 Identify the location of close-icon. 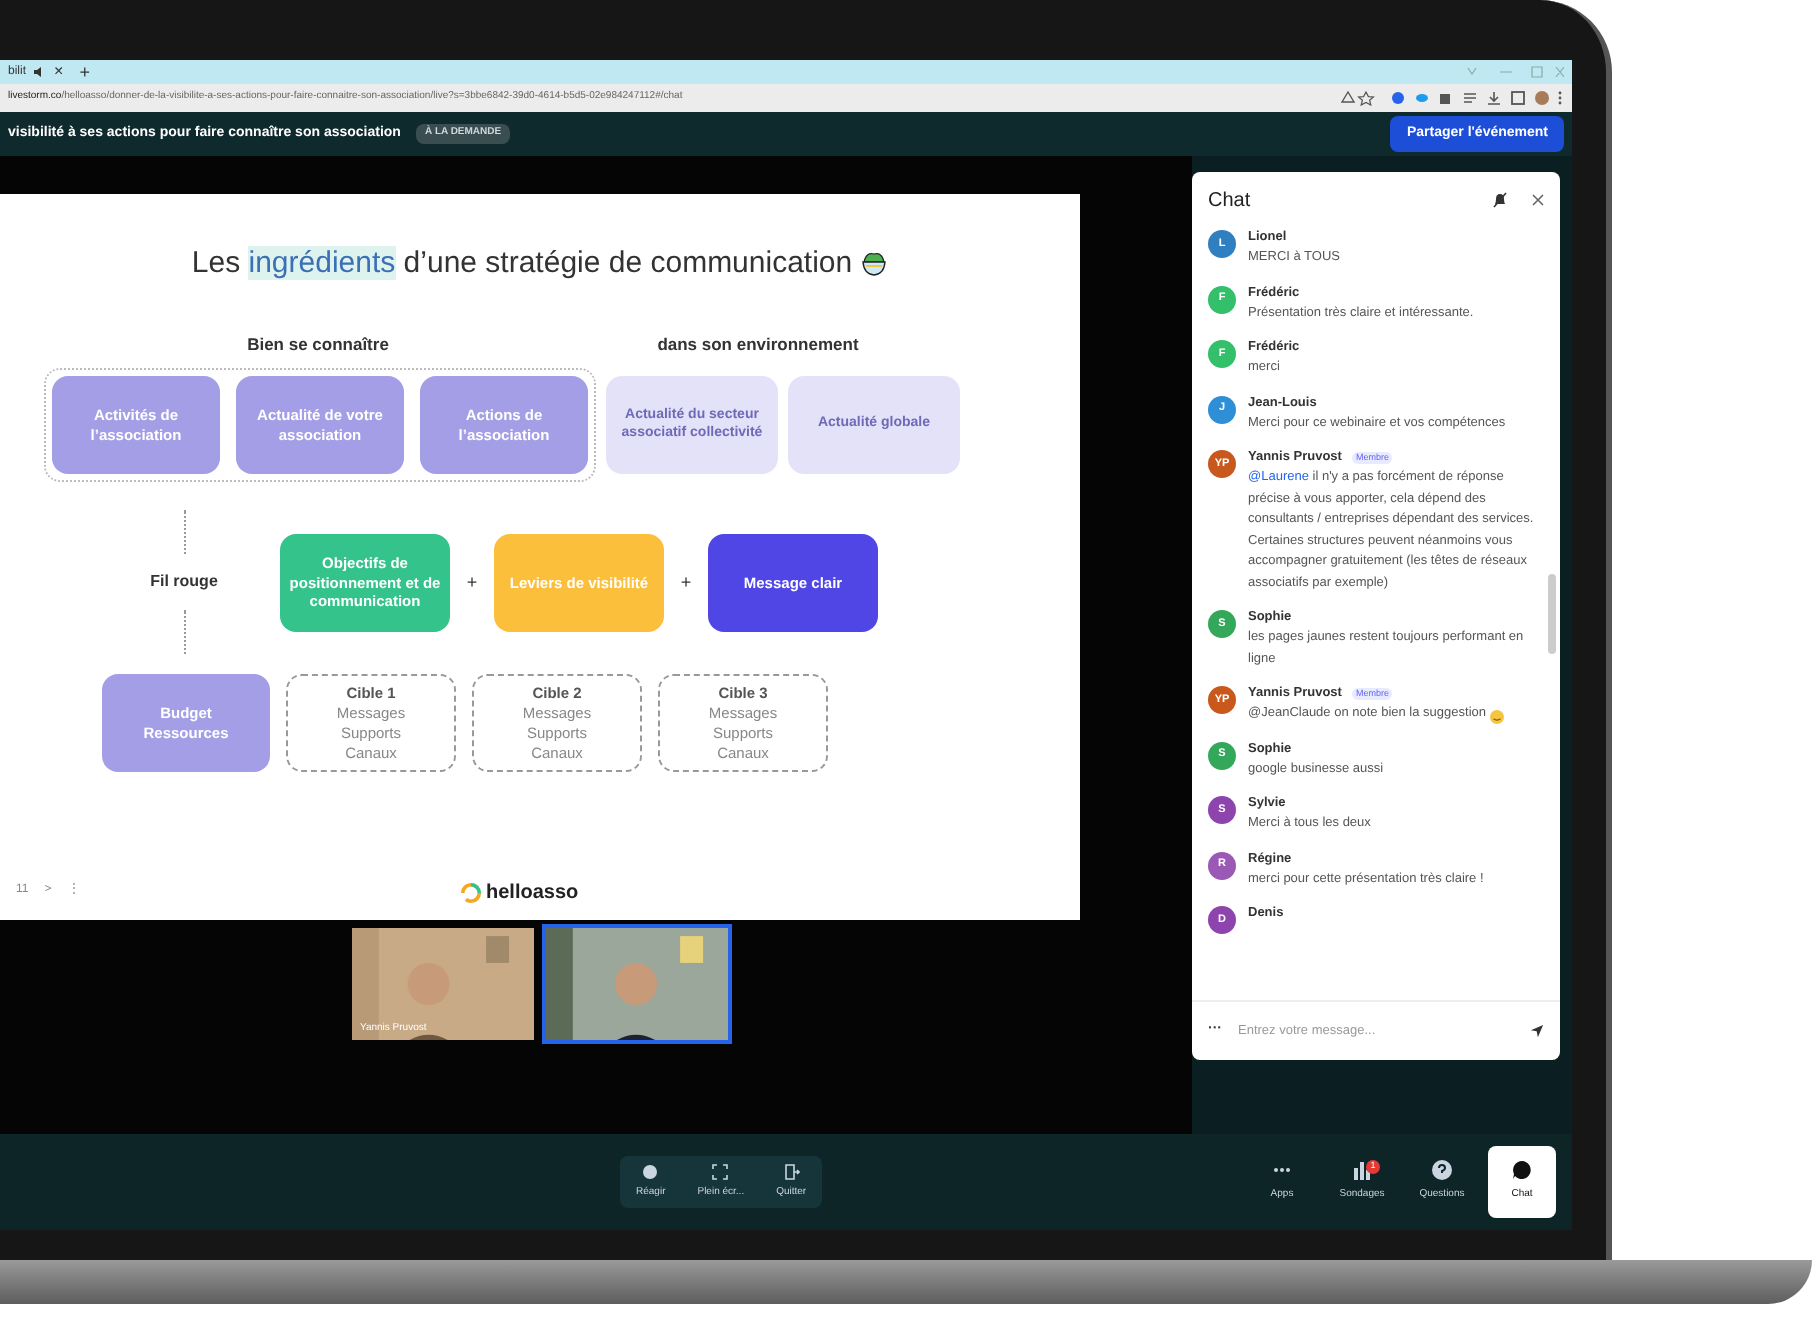
(1538, 200).